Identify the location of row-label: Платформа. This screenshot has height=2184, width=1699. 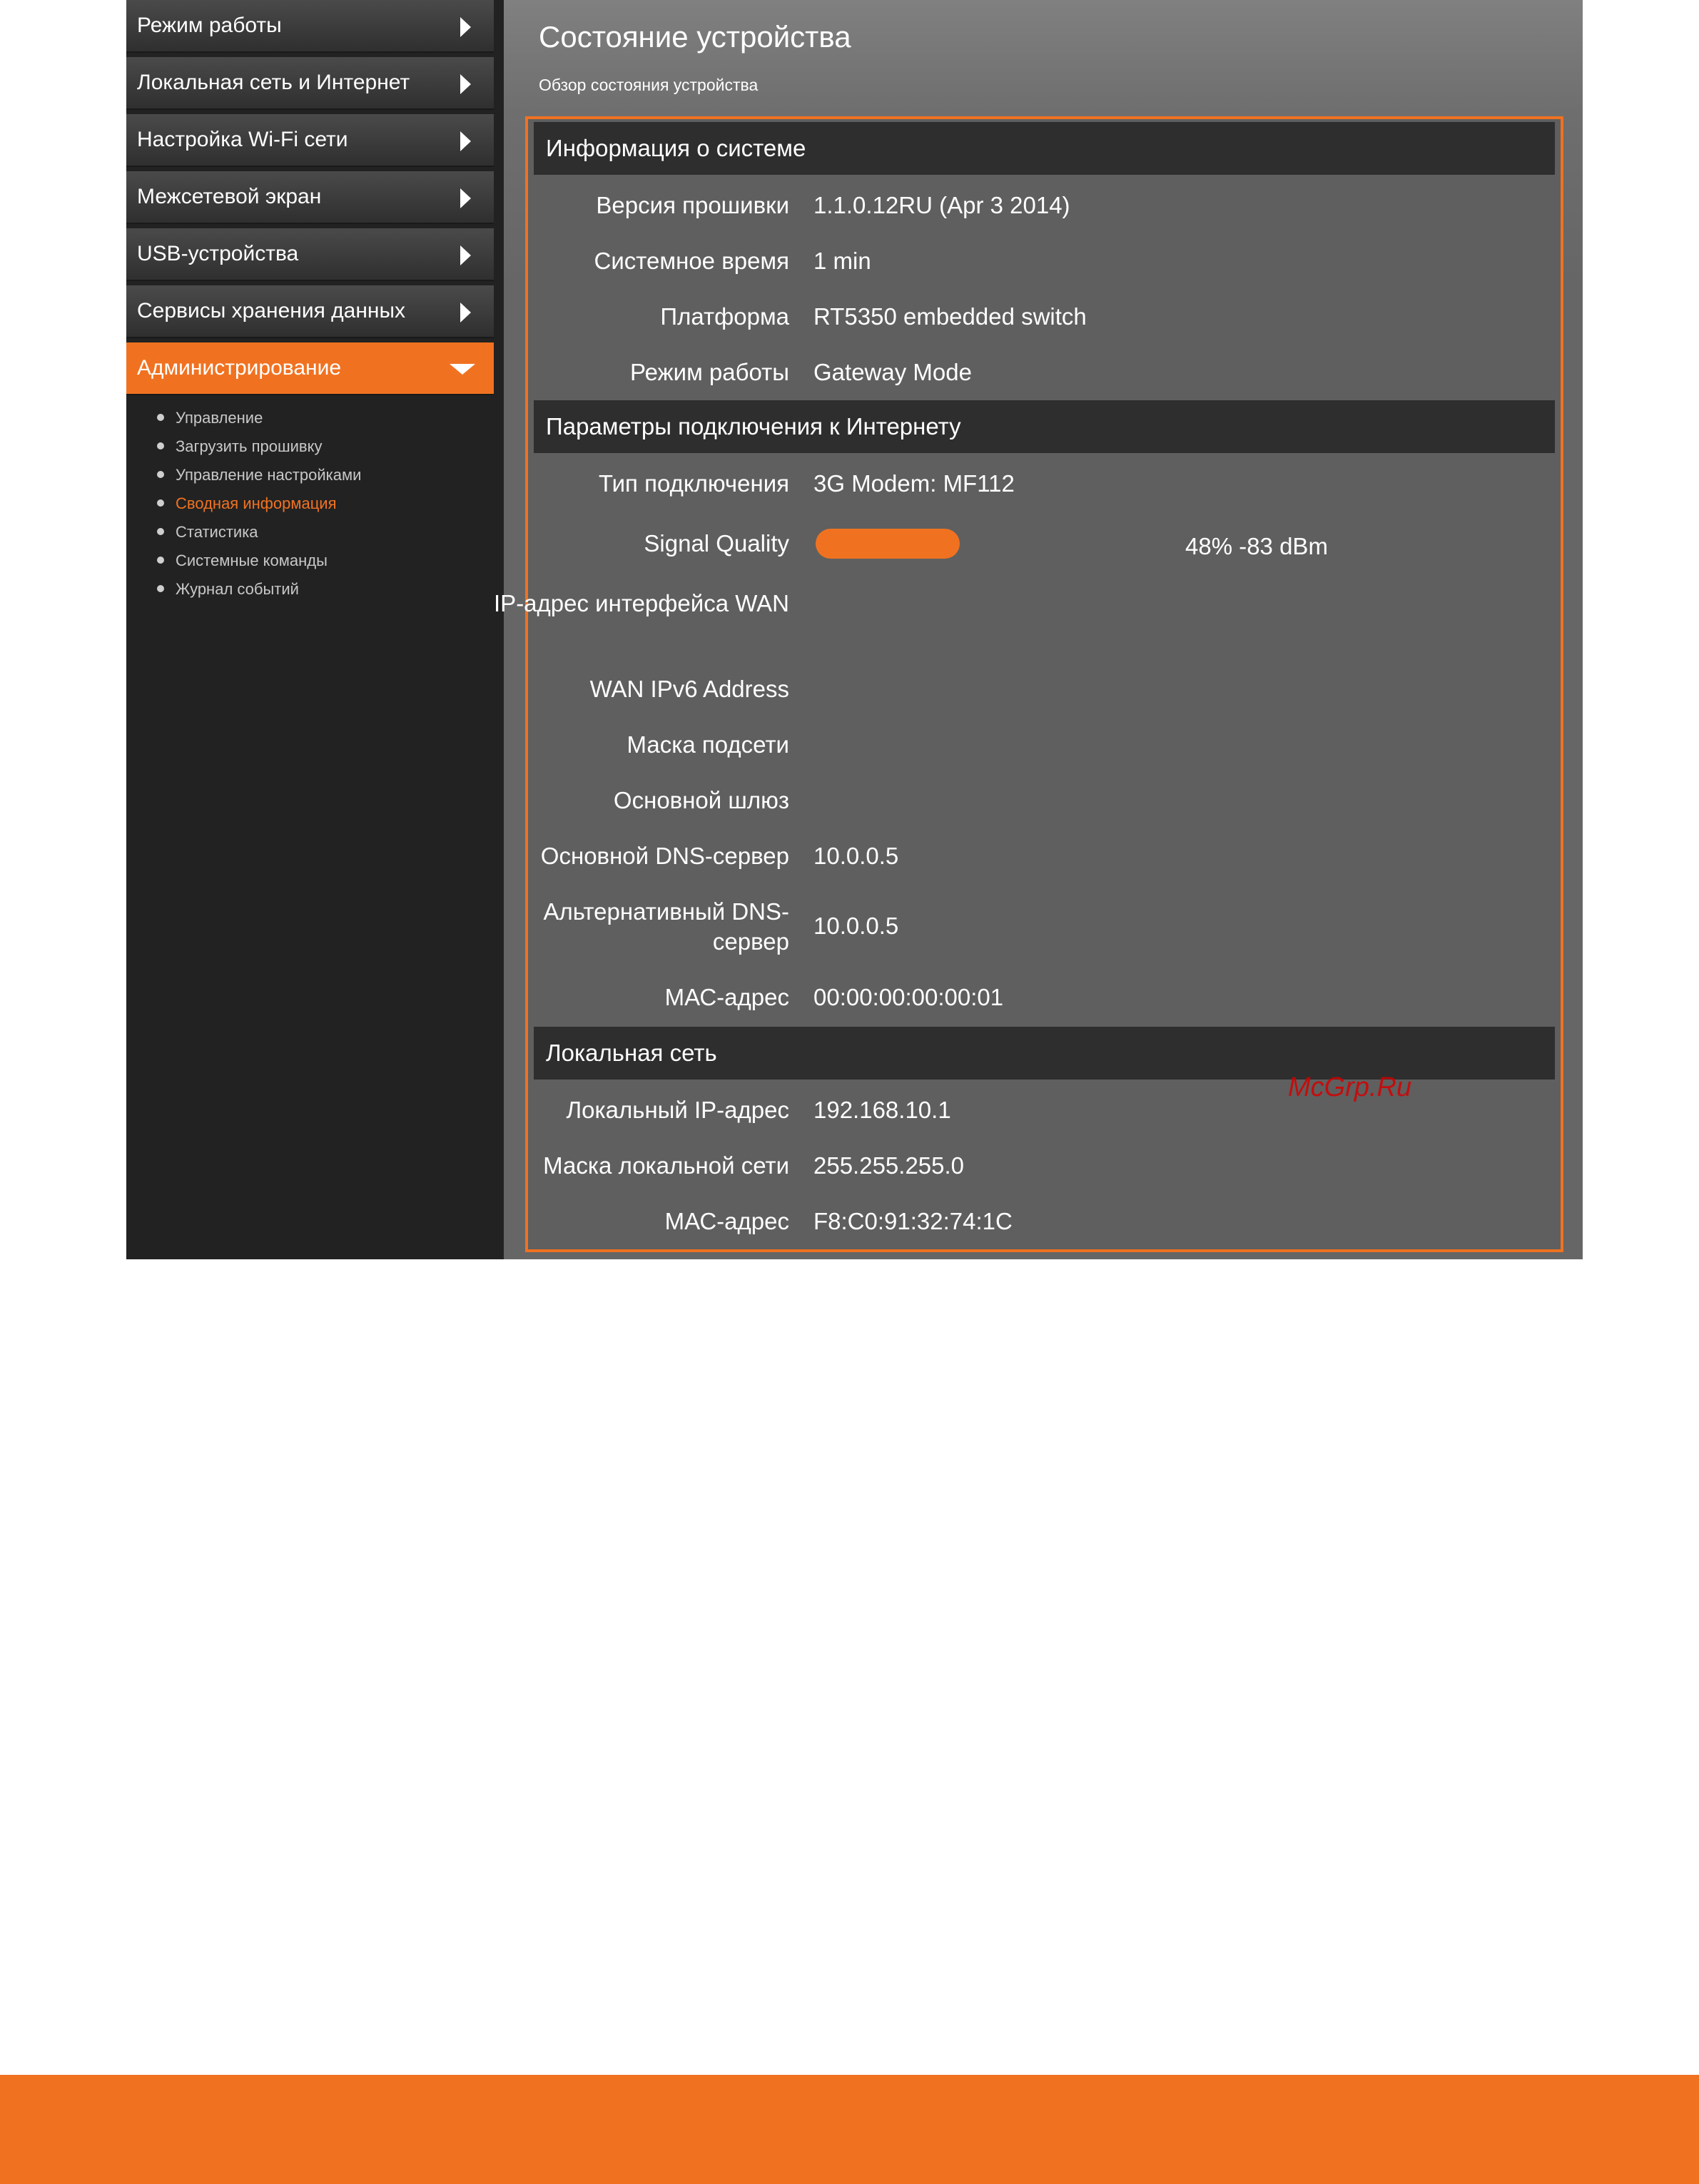
(724, 316).